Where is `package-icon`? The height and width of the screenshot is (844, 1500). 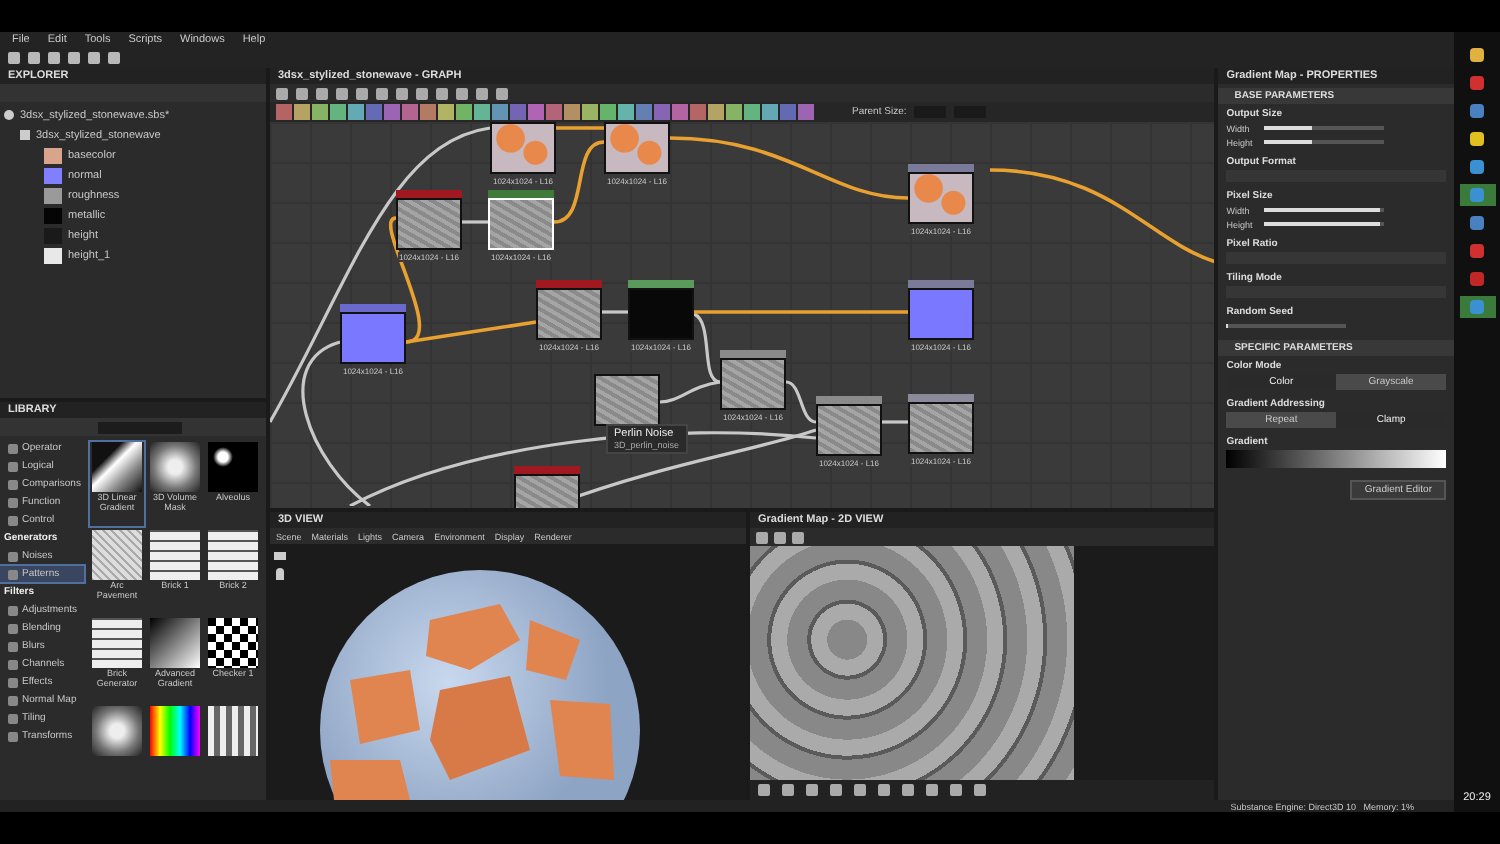
package-icon is located at coordinates (9, 115).